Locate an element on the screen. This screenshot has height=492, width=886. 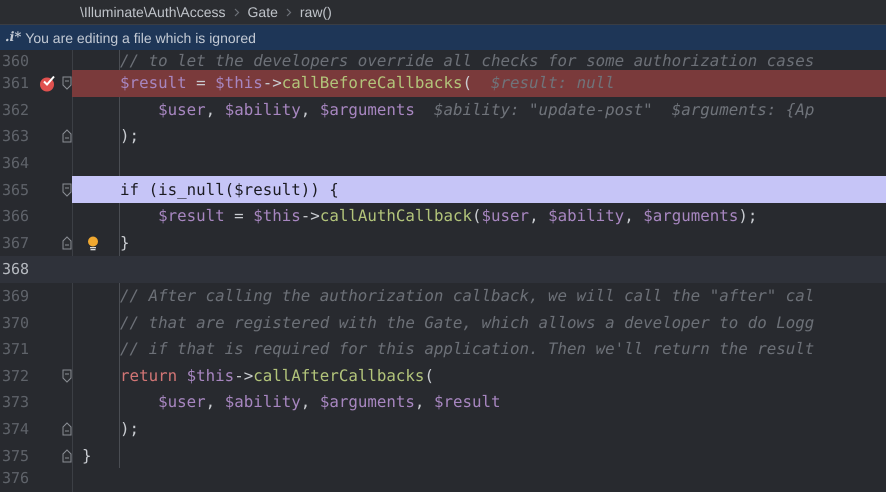
line-number: 366 is located at coordinates (15, 216).